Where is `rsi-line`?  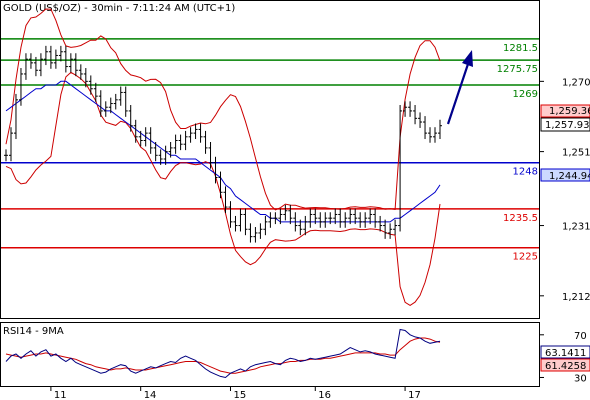
rsi-line is located at coordinates (223, 353).